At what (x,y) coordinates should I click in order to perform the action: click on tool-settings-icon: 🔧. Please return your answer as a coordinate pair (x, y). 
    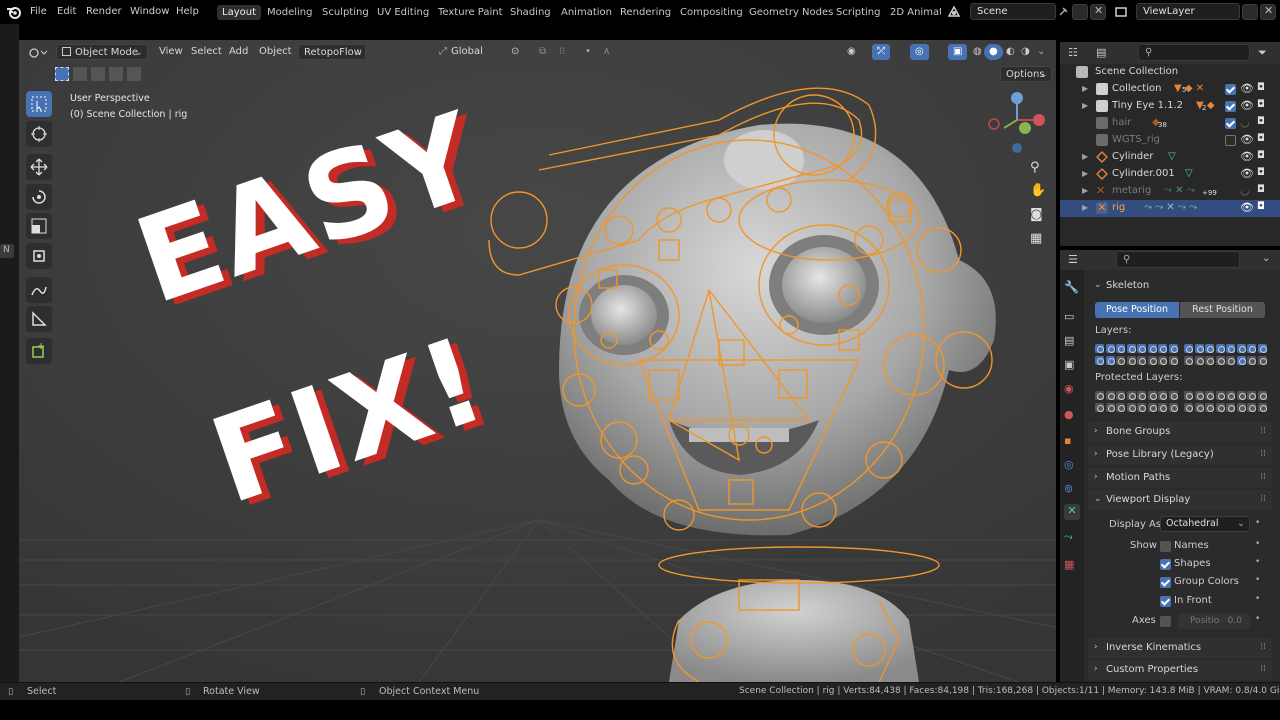
    Looking at the image, I should click on (1072, 288).